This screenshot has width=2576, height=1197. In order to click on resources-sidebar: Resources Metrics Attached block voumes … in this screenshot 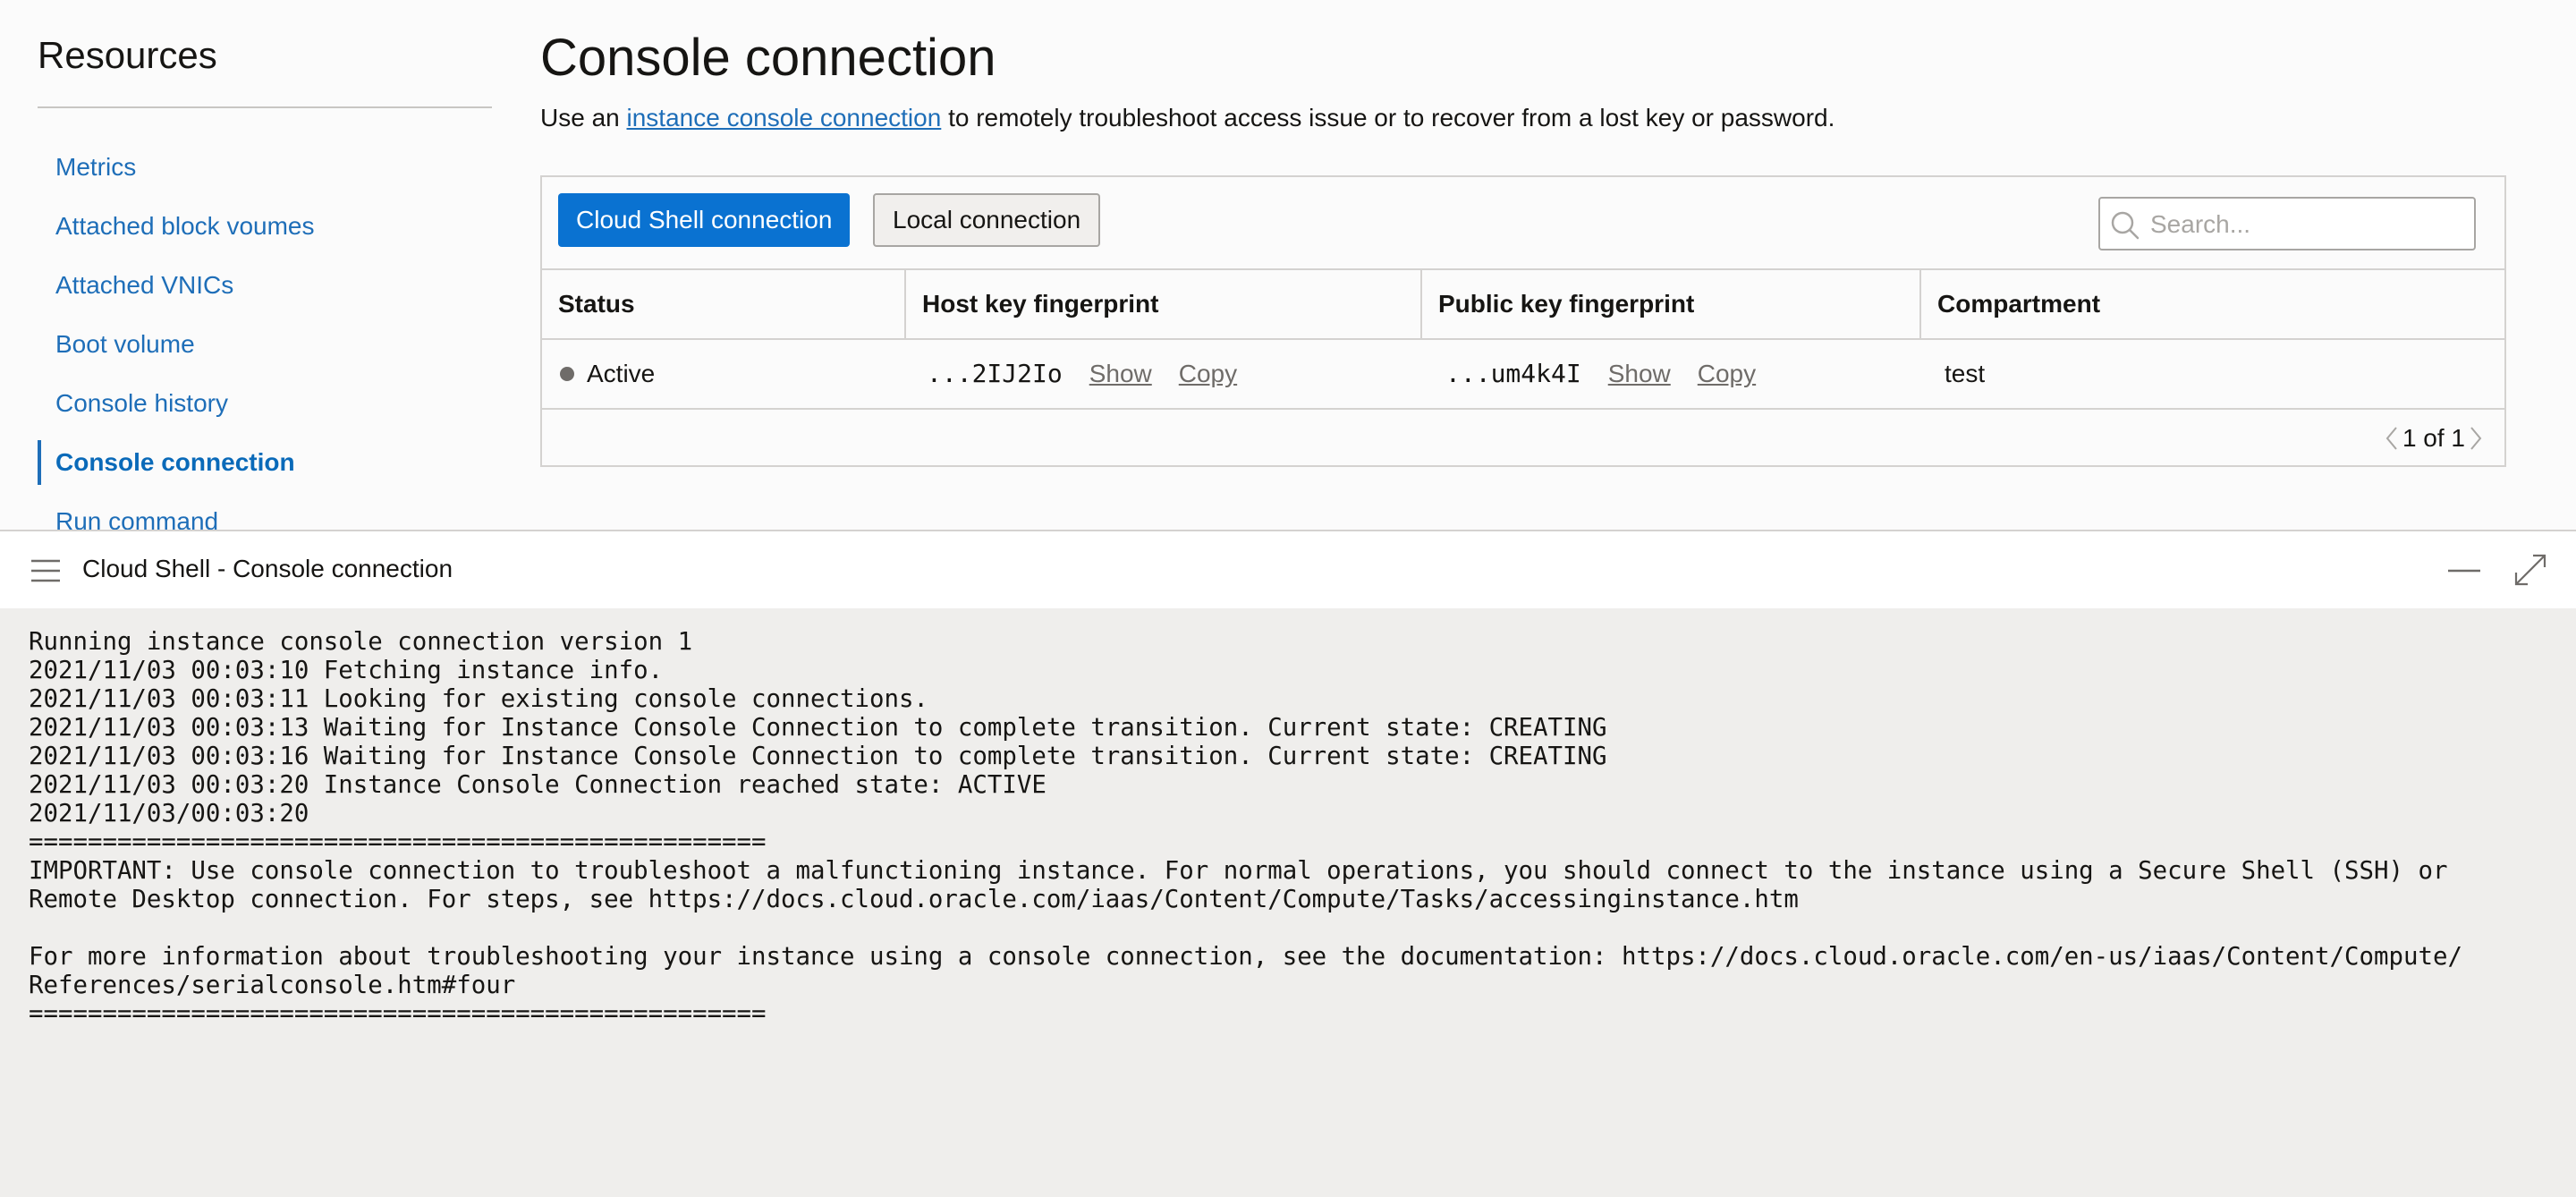, I will do `click(265, 265)`.